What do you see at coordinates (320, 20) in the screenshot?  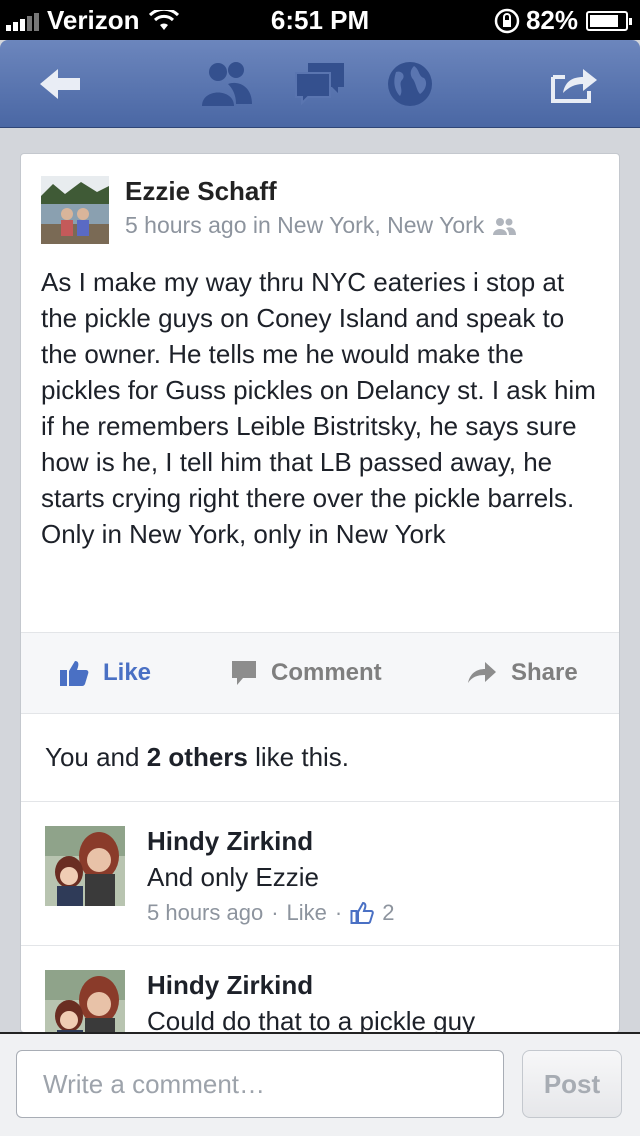 I see `status-bar: Verizon 6:51 PM 82%` at bounding box center [320, 20].